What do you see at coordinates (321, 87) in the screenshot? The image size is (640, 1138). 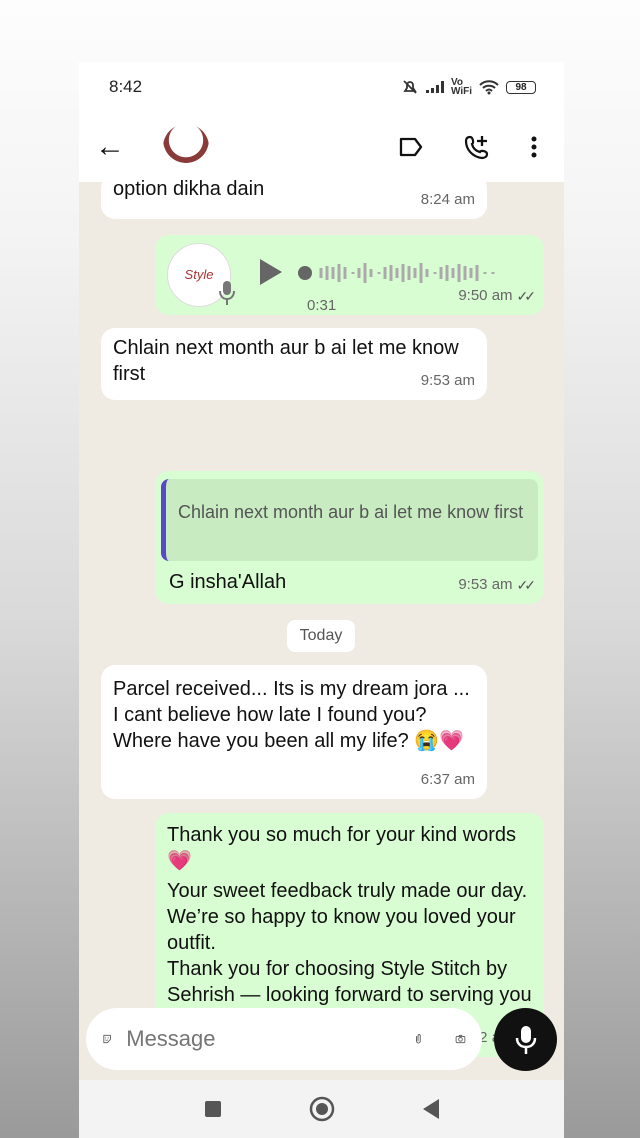 I see `status-bar: 8:42 Vo WiFi 98` at bounding box center [321, 87].